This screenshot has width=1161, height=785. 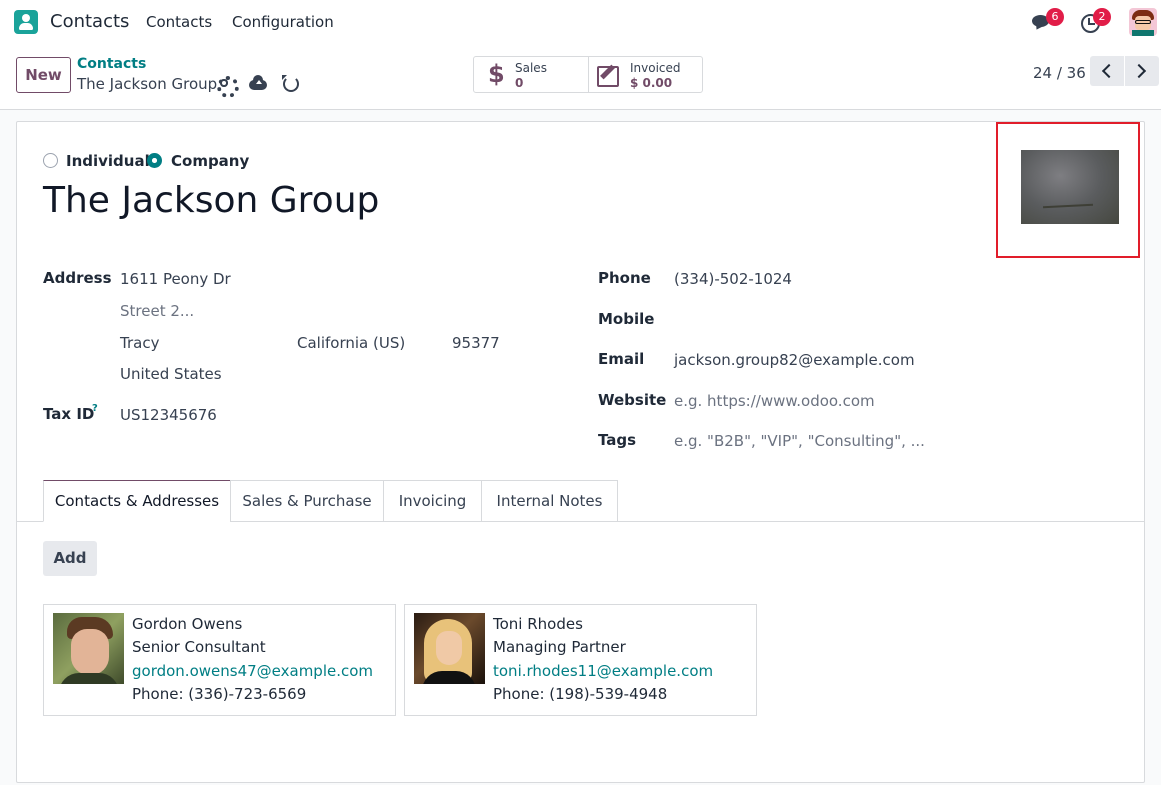 I want to click on contact-name: Gordon Owens, so click(x=187, y=624).